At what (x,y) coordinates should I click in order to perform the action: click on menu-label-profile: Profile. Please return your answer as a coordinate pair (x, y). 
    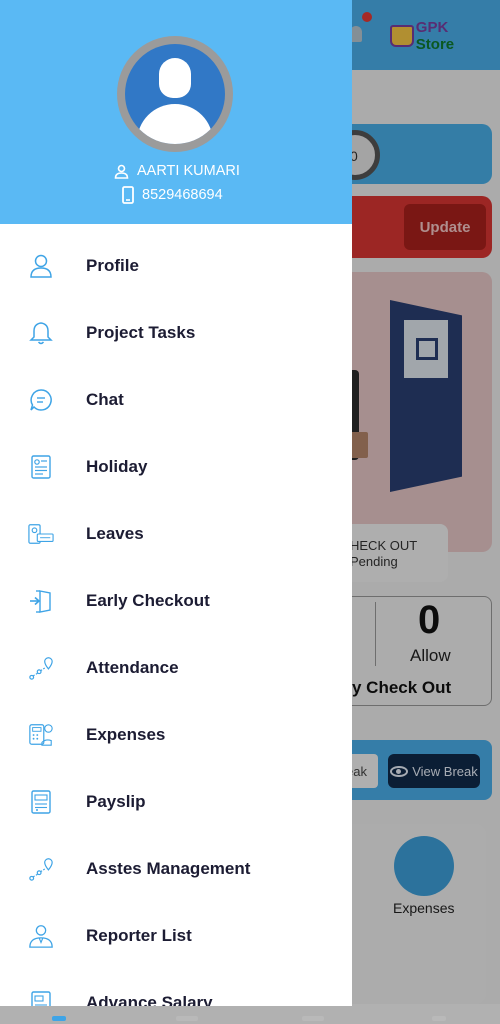
    Looking at the image, I should click on (112, 265).